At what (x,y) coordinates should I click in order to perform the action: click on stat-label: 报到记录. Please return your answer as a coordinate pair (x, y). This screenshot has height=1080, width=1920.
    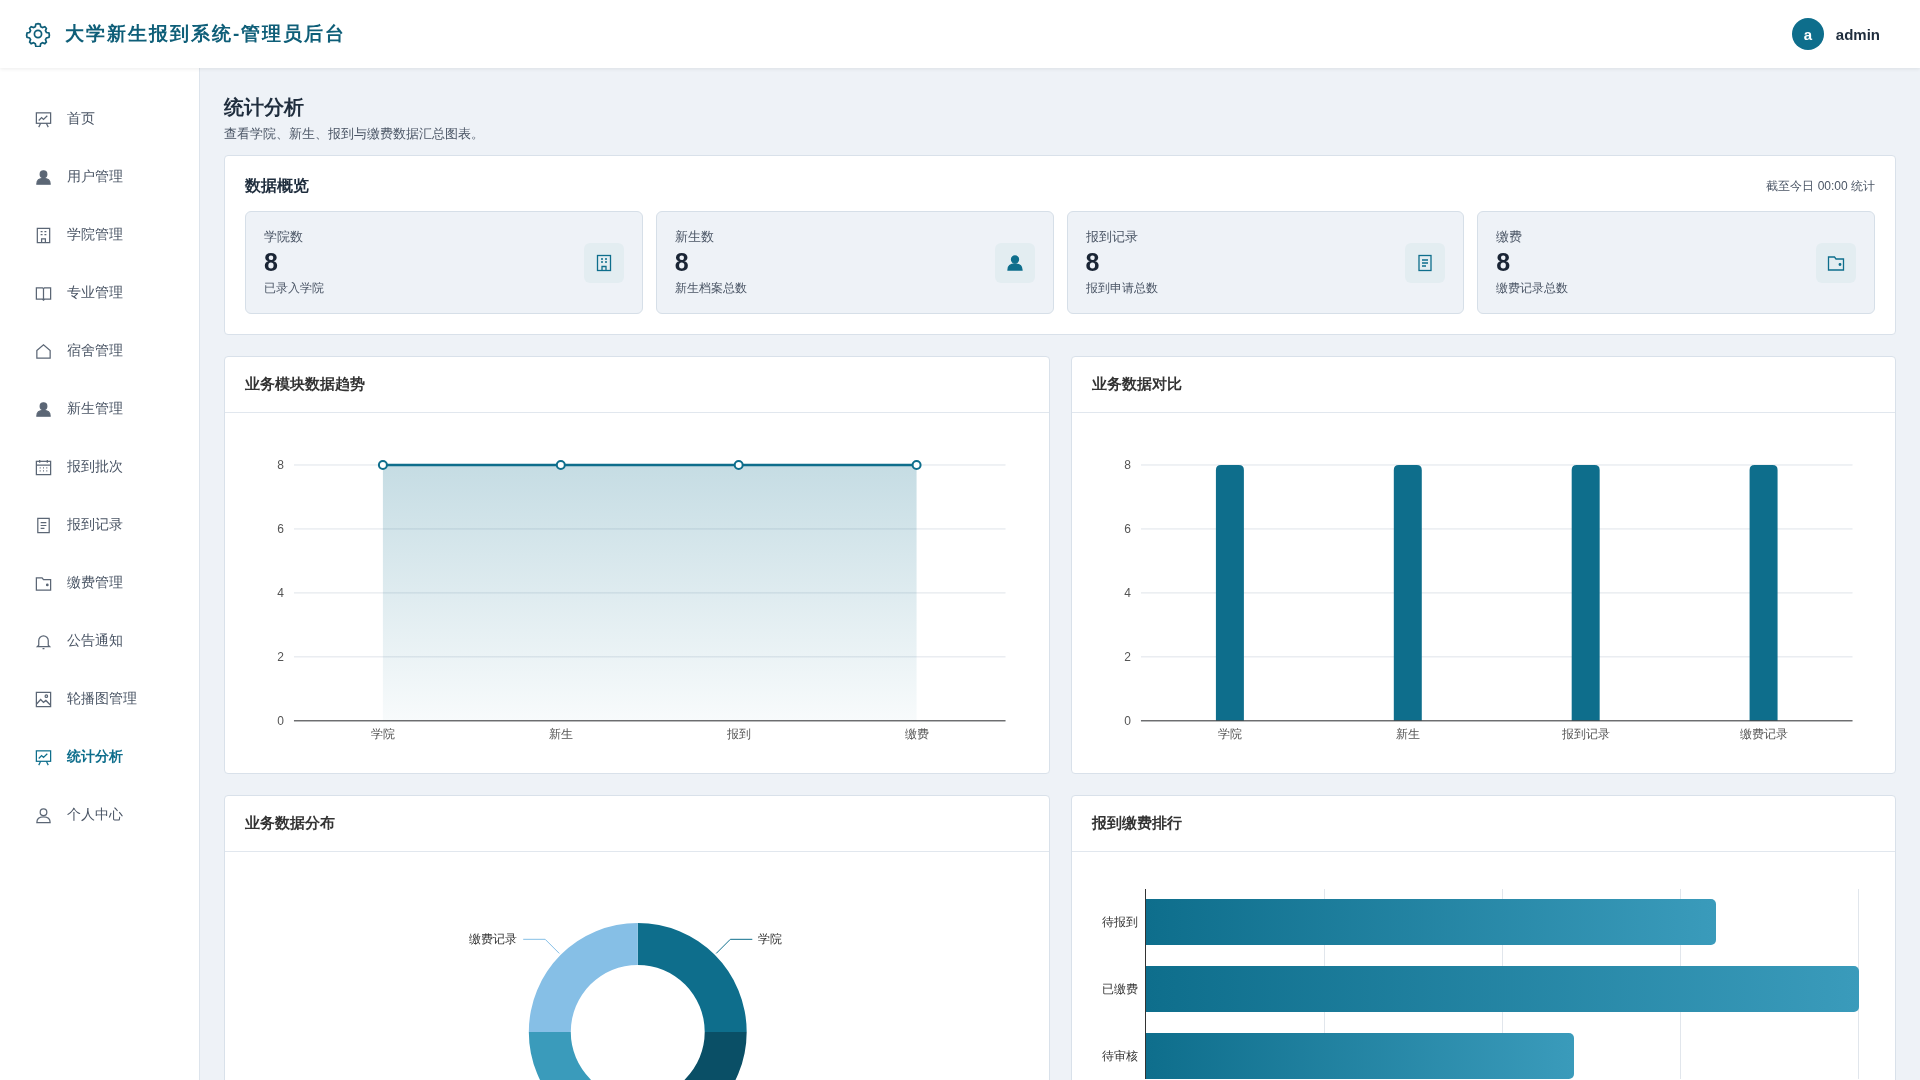
    Looking at the image, I should click on (1112, 237).